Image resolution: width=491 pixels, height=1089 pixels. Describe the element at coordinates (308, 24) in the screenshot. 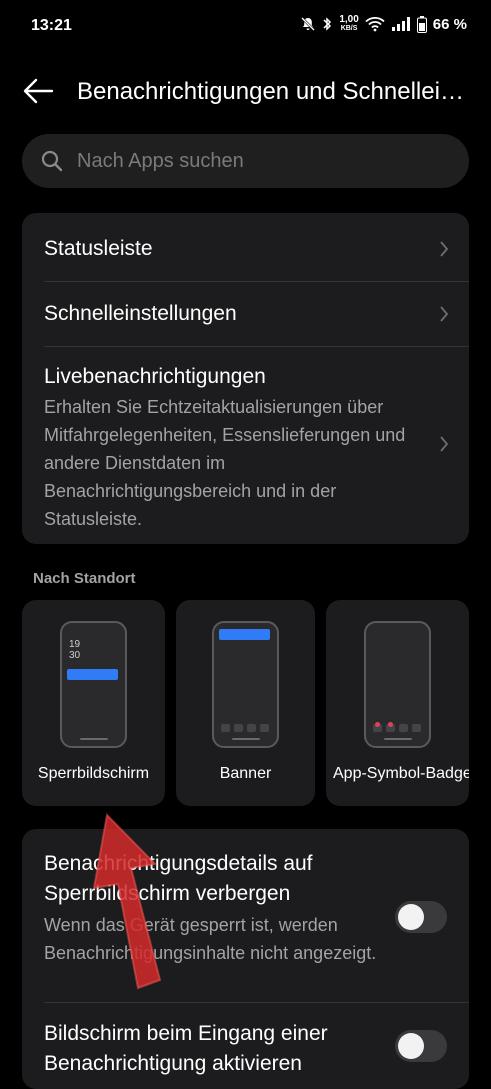

I see `mute-bell-icon` at that location.